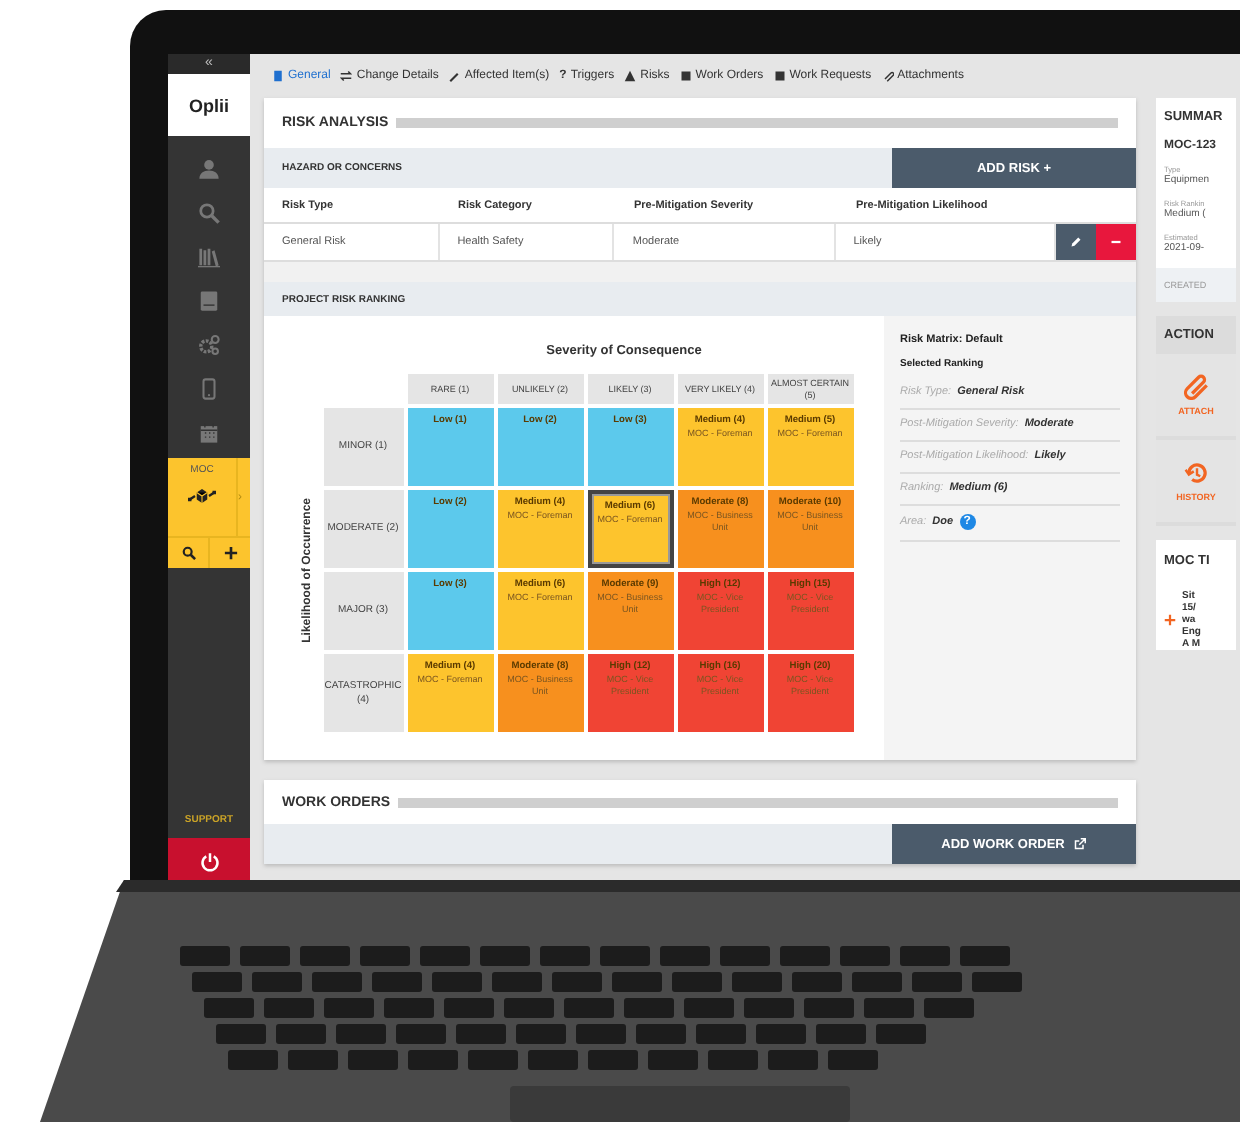 This screenshot has width=1240, height=1126. I want to click on minus-icon, so click(1116, 242).